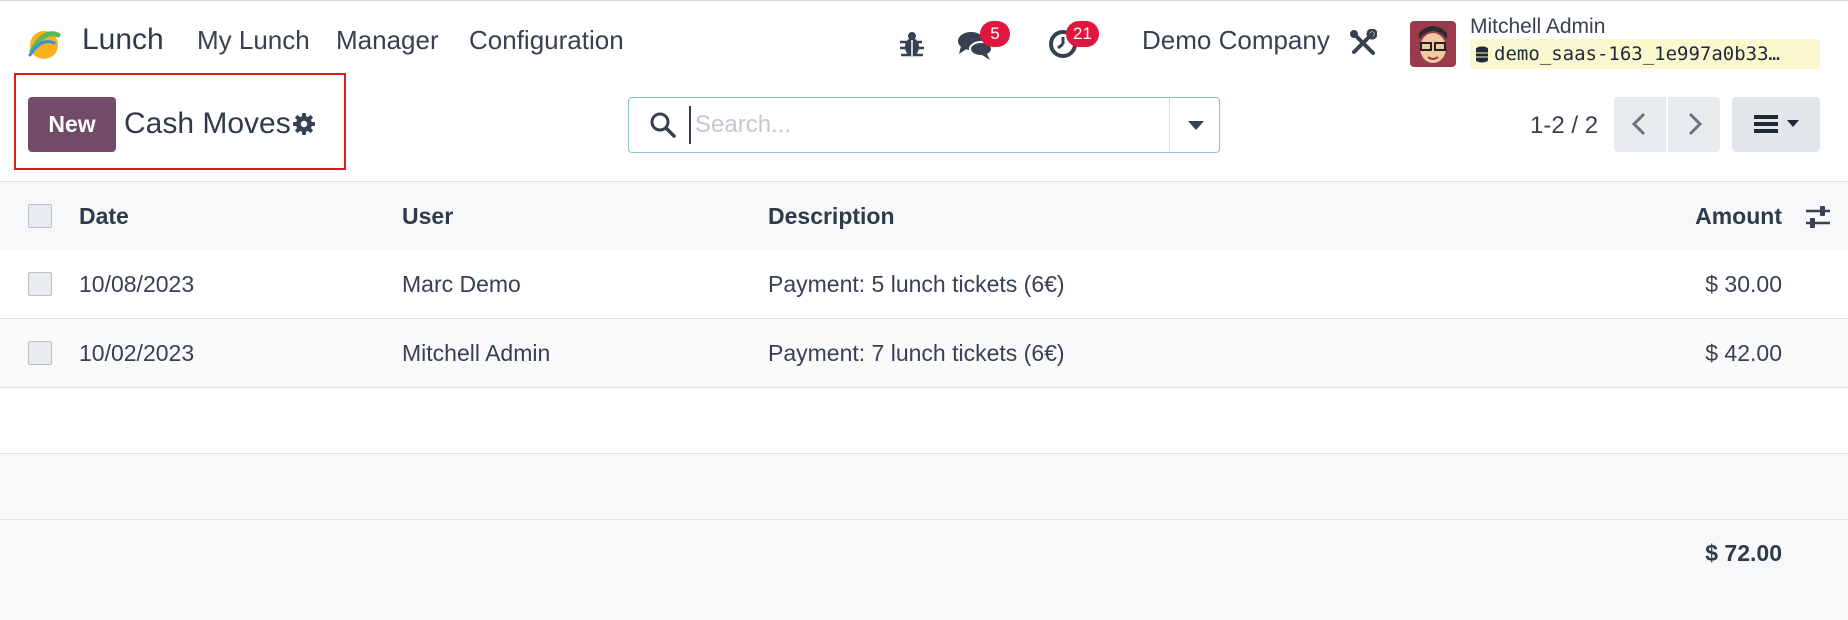 This screenshot has width=1848, height=620. I want to click on activities-count-badge: 21, so click(1082, 34).